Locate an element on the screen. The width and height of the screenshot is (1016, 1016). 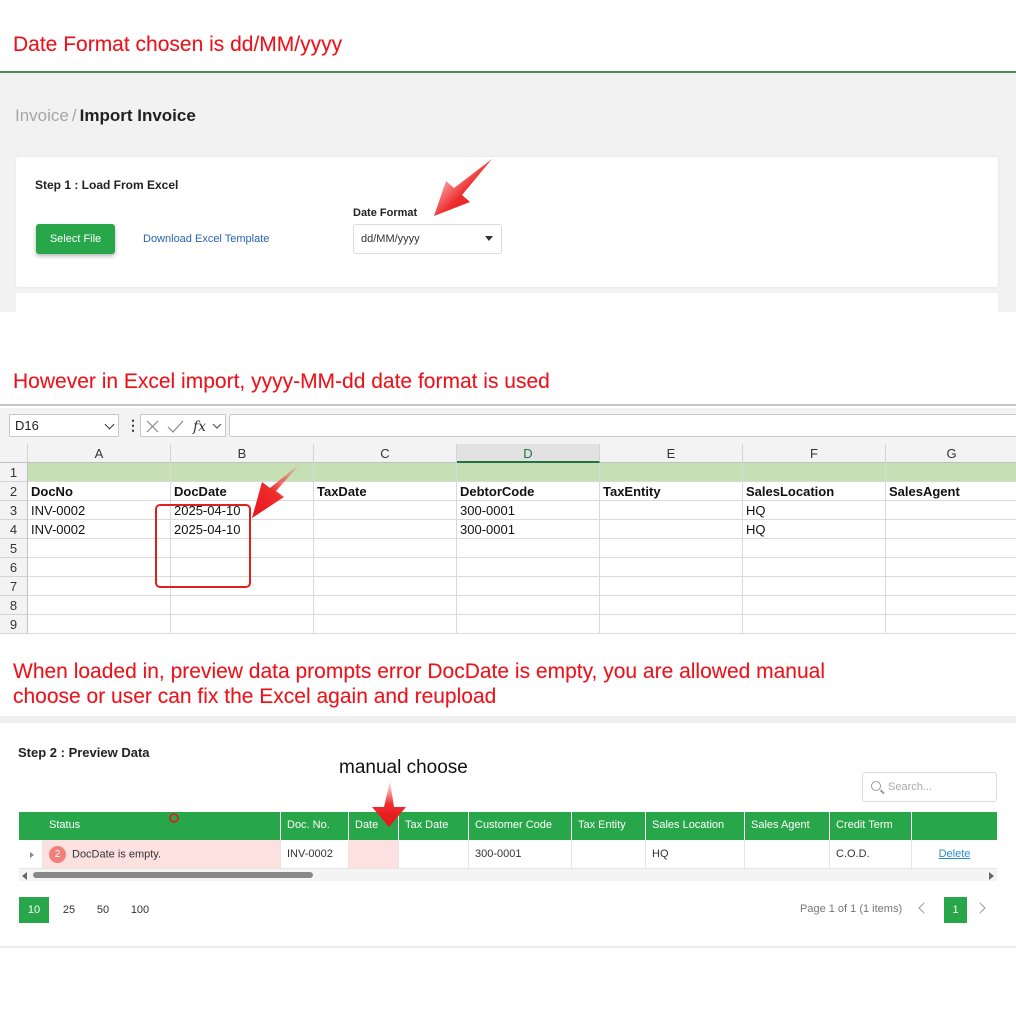
cell-a3: INV-0002 is located at coordinates (99, 510).